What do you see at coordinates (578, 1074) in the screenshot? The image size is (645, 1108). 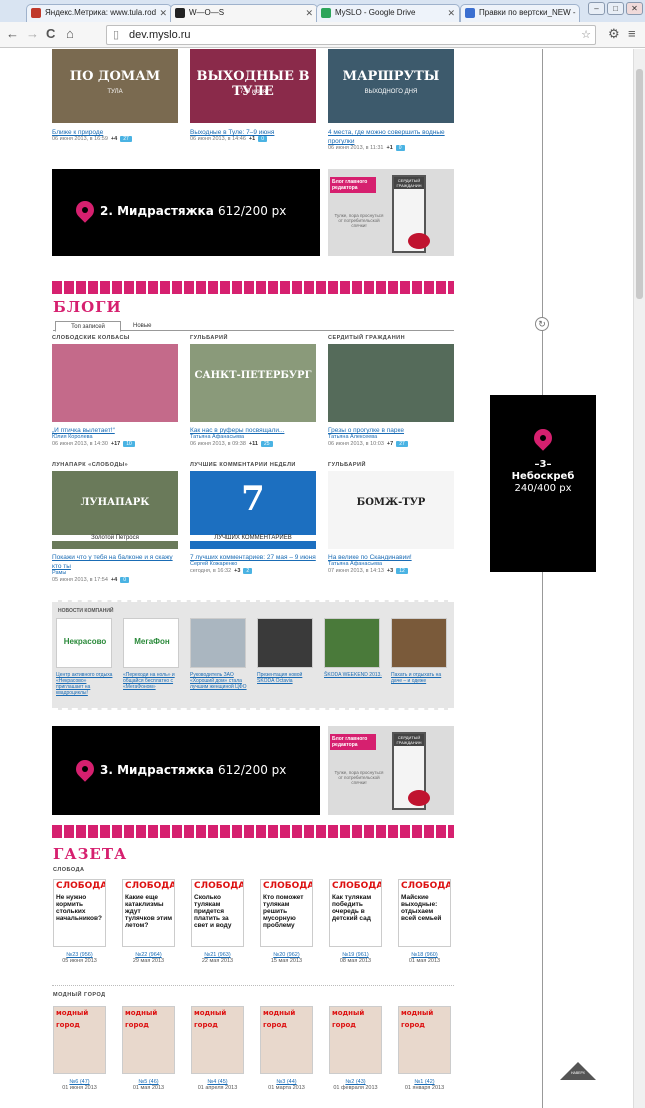 I see `scroll-to-top-button: НАВЕРХ` at bounding box center [578, 1074].